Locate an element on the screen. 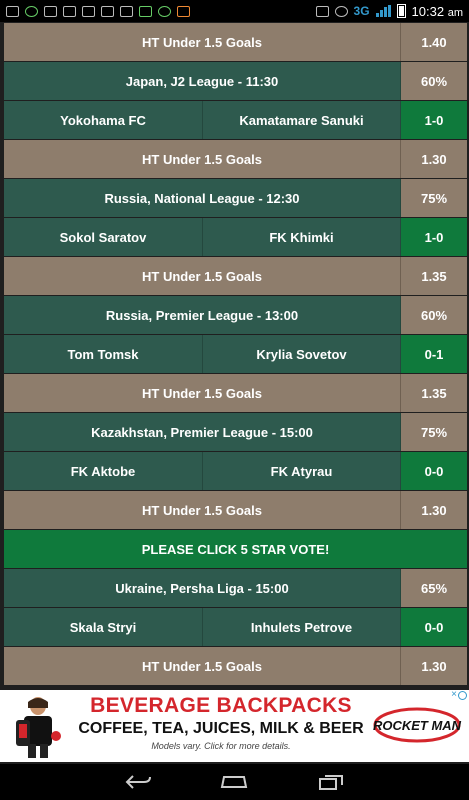  match-row: Sokol Saratov FK Khimki 1-0 is located at coordinates (235, 237).